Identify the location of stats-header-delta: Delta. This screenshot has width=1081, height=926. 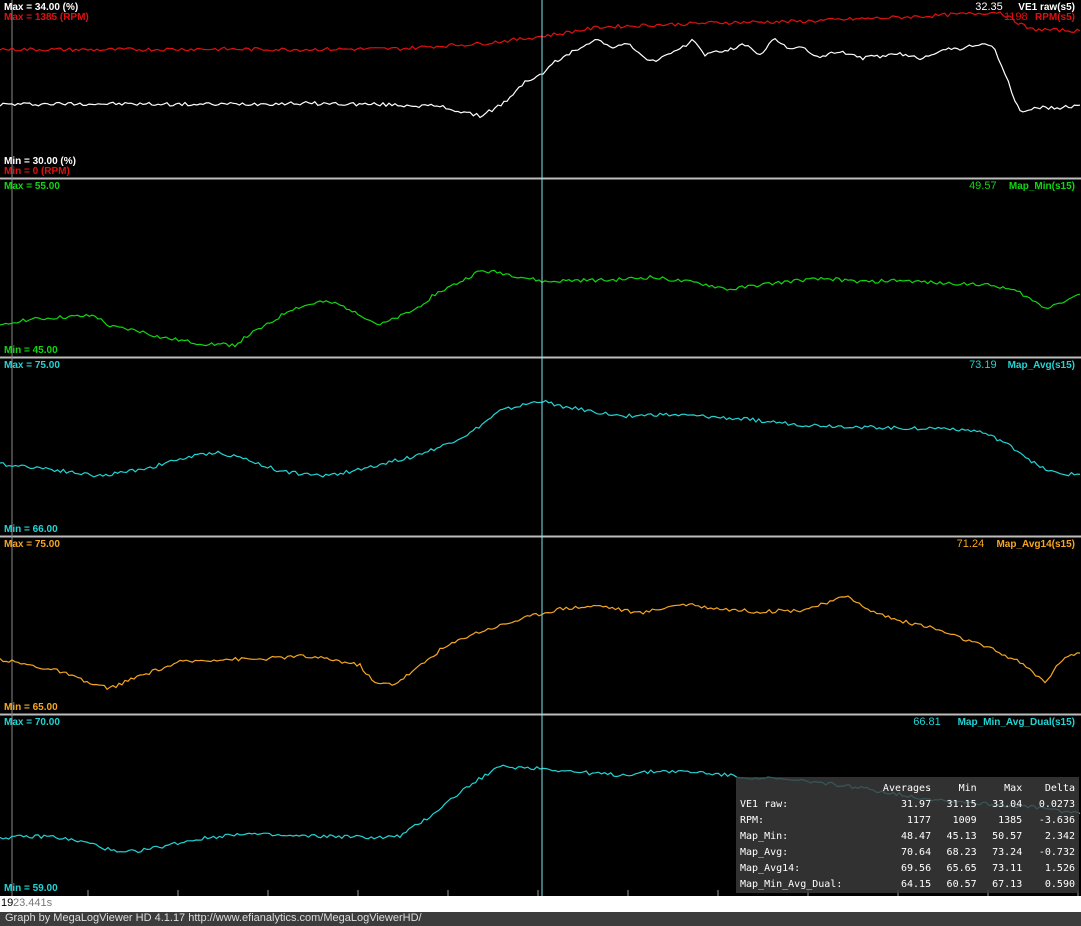
(1059, 788).